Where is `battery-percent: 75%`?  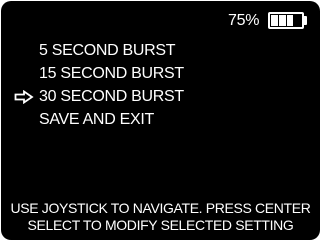 battery-percent: 75% is located at coordinates (244, 20).